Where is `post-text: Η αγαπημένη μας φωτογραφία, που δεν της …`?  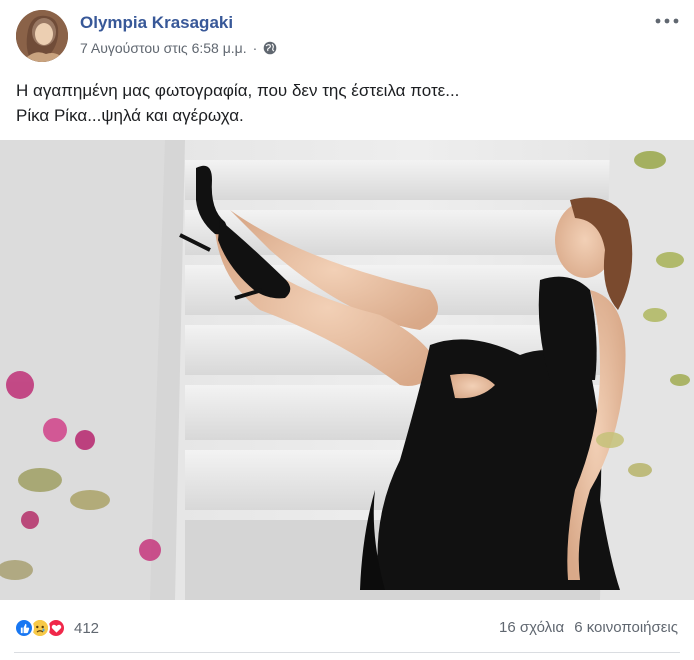
post-text: Η αγαπημένη μας φωτογραφία, που δεν της … is located at coordinates (346, 103).